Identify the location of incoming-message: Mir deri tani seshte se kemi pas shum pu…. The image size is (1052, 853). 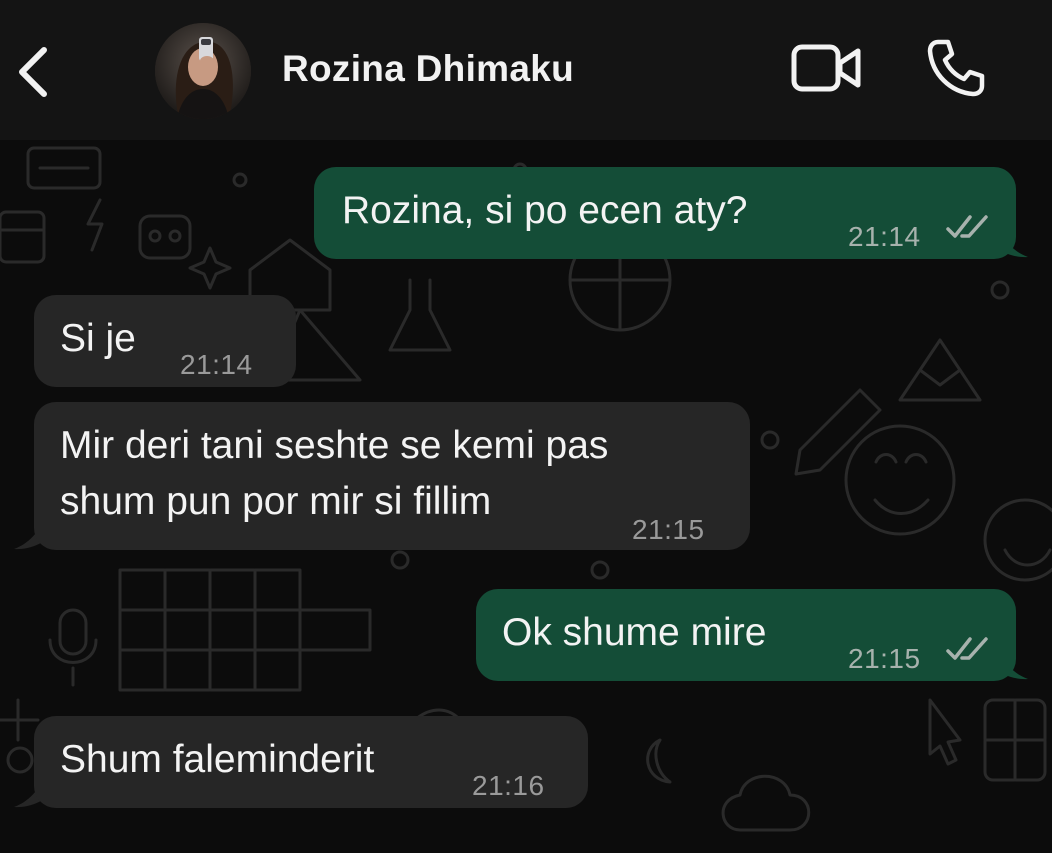
(392, 476).